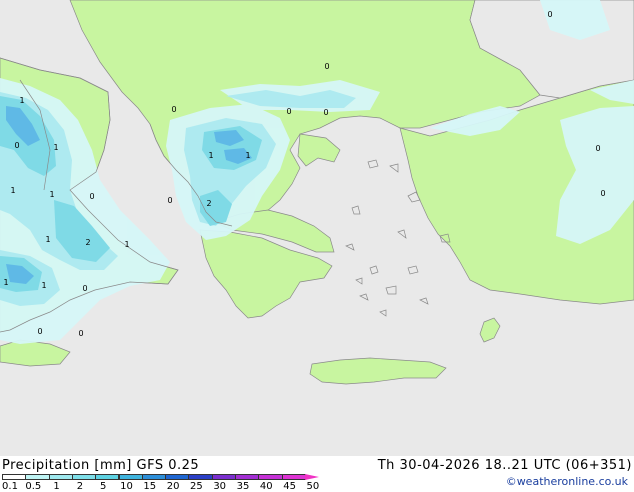  Describe the element at coordinates (10, 486) in the screenshot. I see `legend-tick-label: 0.1` at that location.